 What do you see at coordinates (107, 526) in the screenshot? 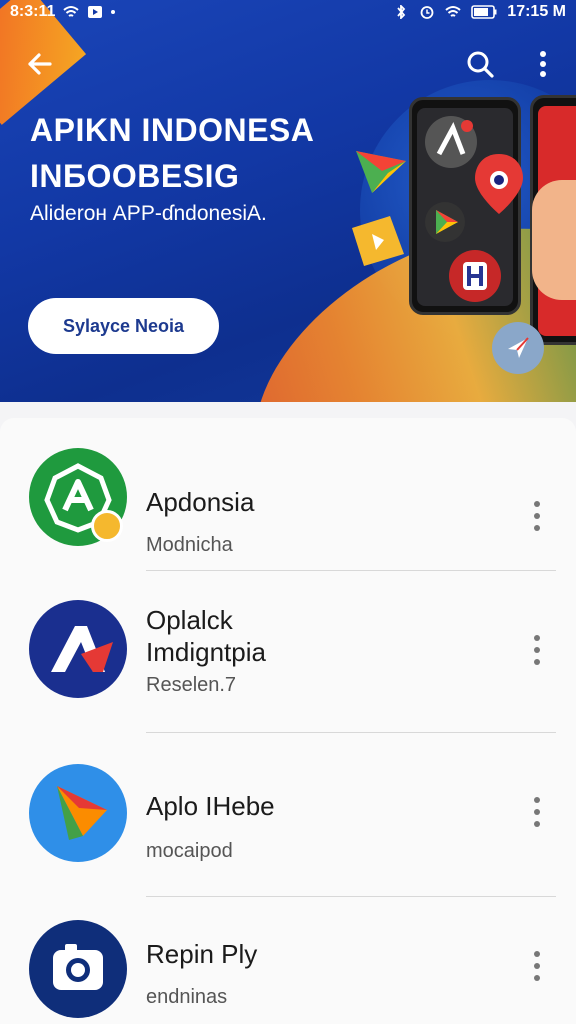
I see `update-badge-icon` at bounding box center [107, 526].